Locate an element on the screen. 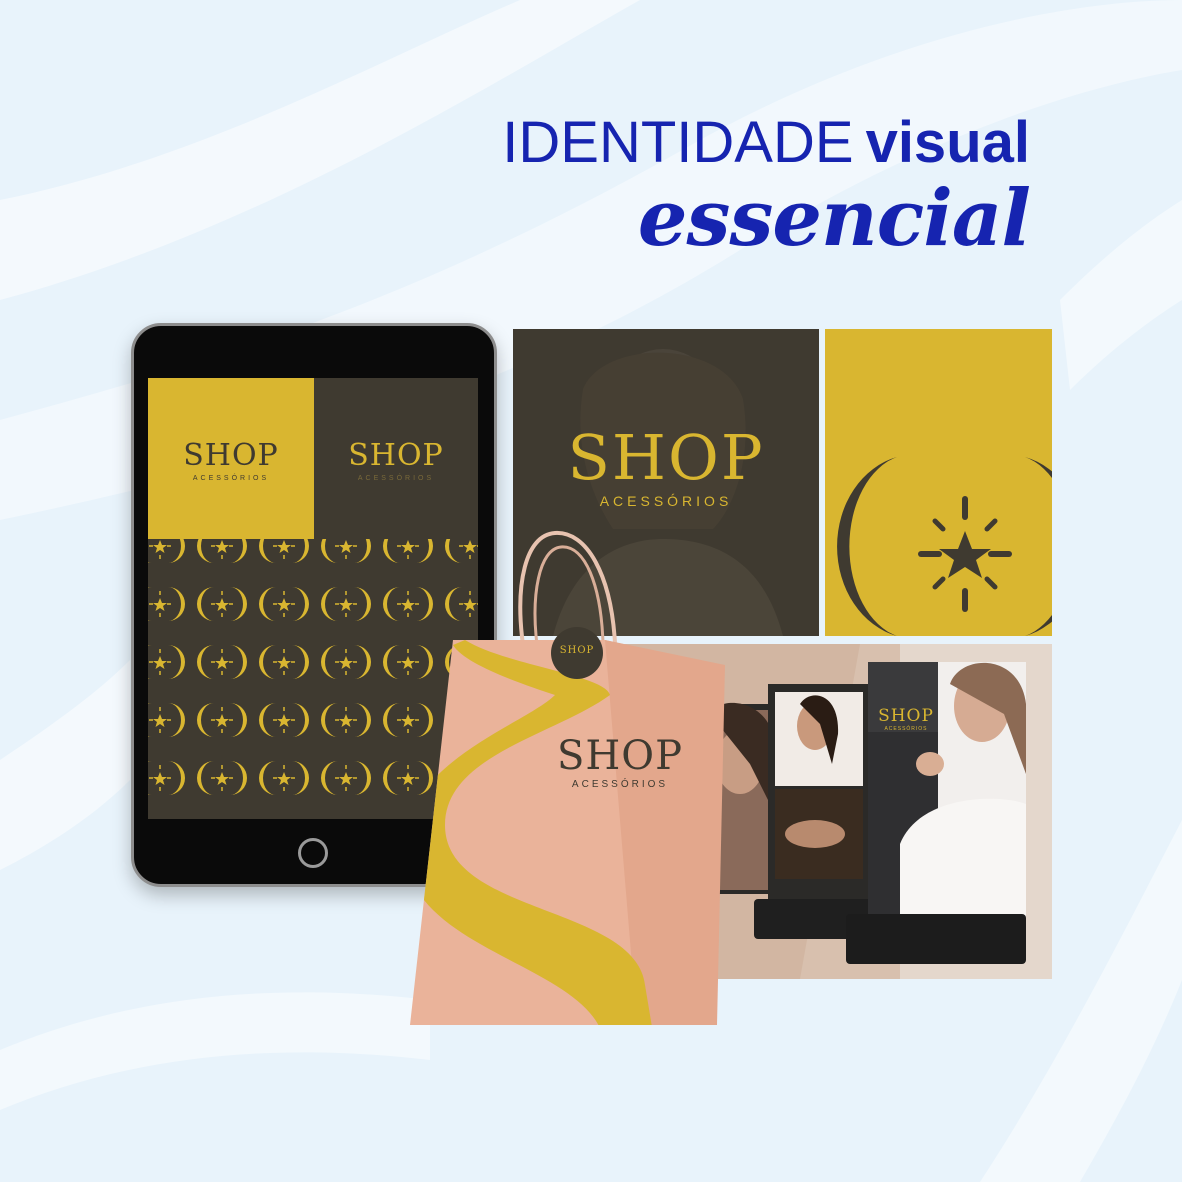  tablet-gold-logo: SHOP is located at coordinates (231, 455).